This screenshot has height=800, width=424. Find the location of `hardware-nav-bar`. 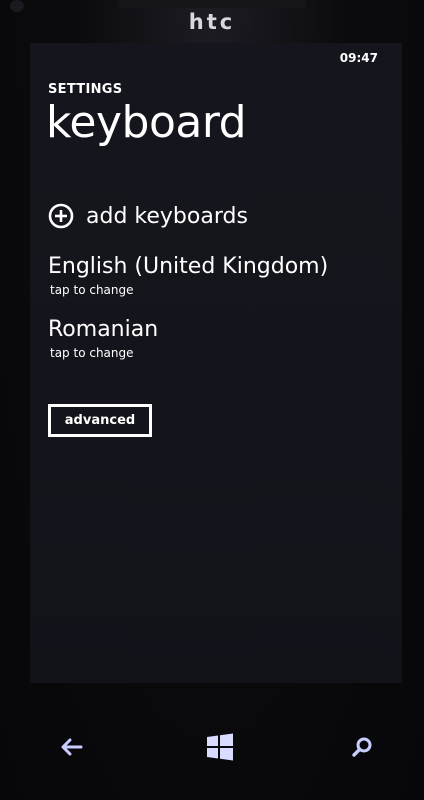

hardware-nav-bar is located at coordinates (212, 750).